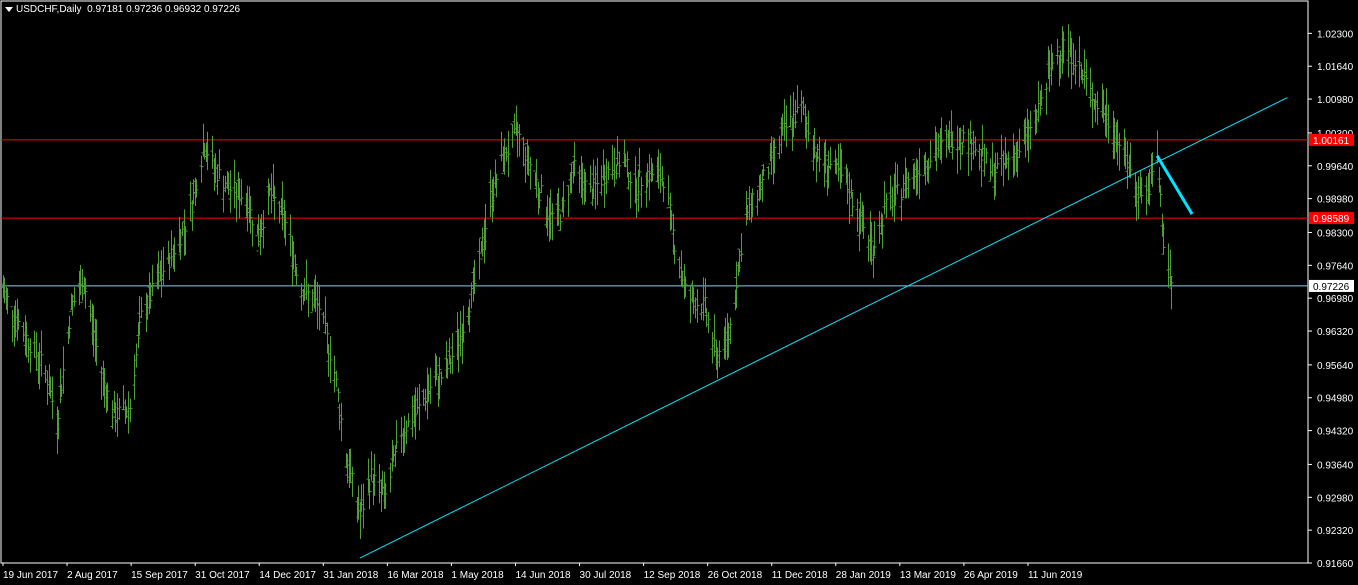 This screenshot has width=1358, height=585. I want to click on x-tick-label: 26 Apr 2019, so click(991, 575).